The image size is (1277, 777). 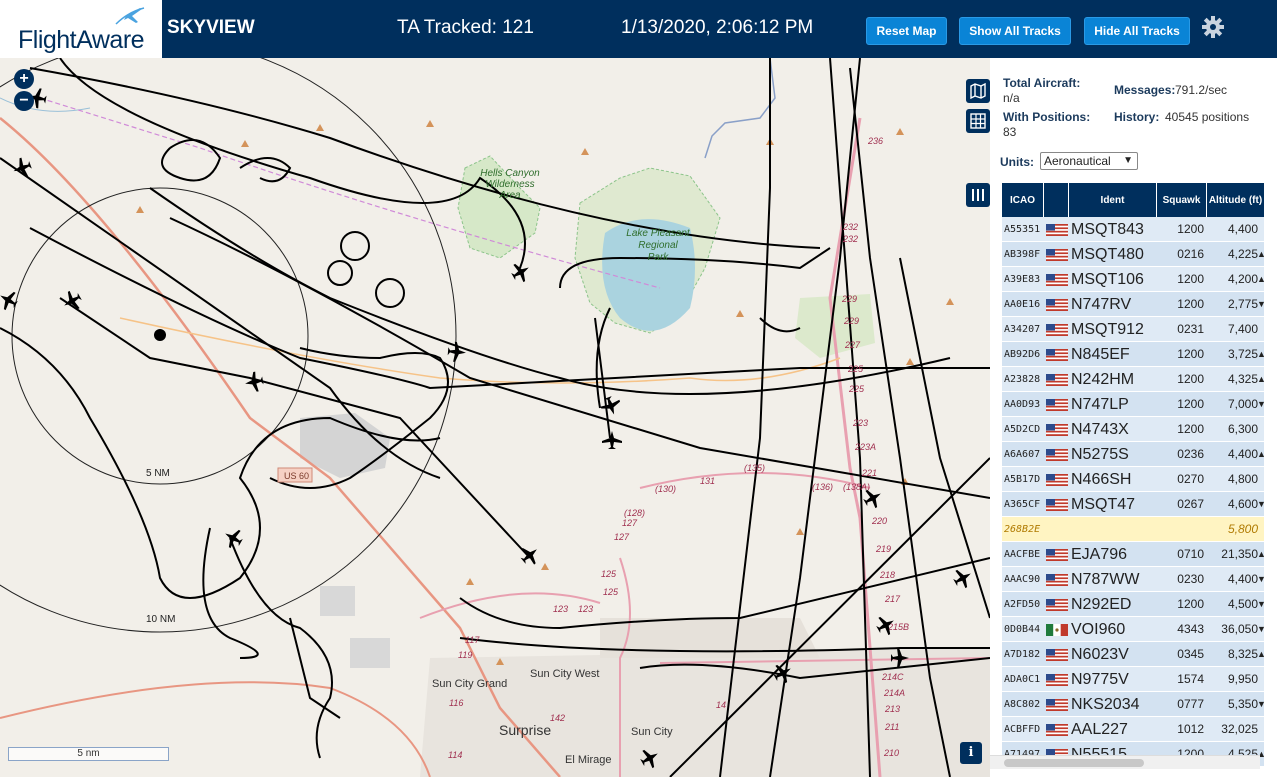 What do you see at coordinates (510, 173) in the screenshot?
I see `place-hells-canyon-1: Hells Canyon` at bounding box center [510, 173].